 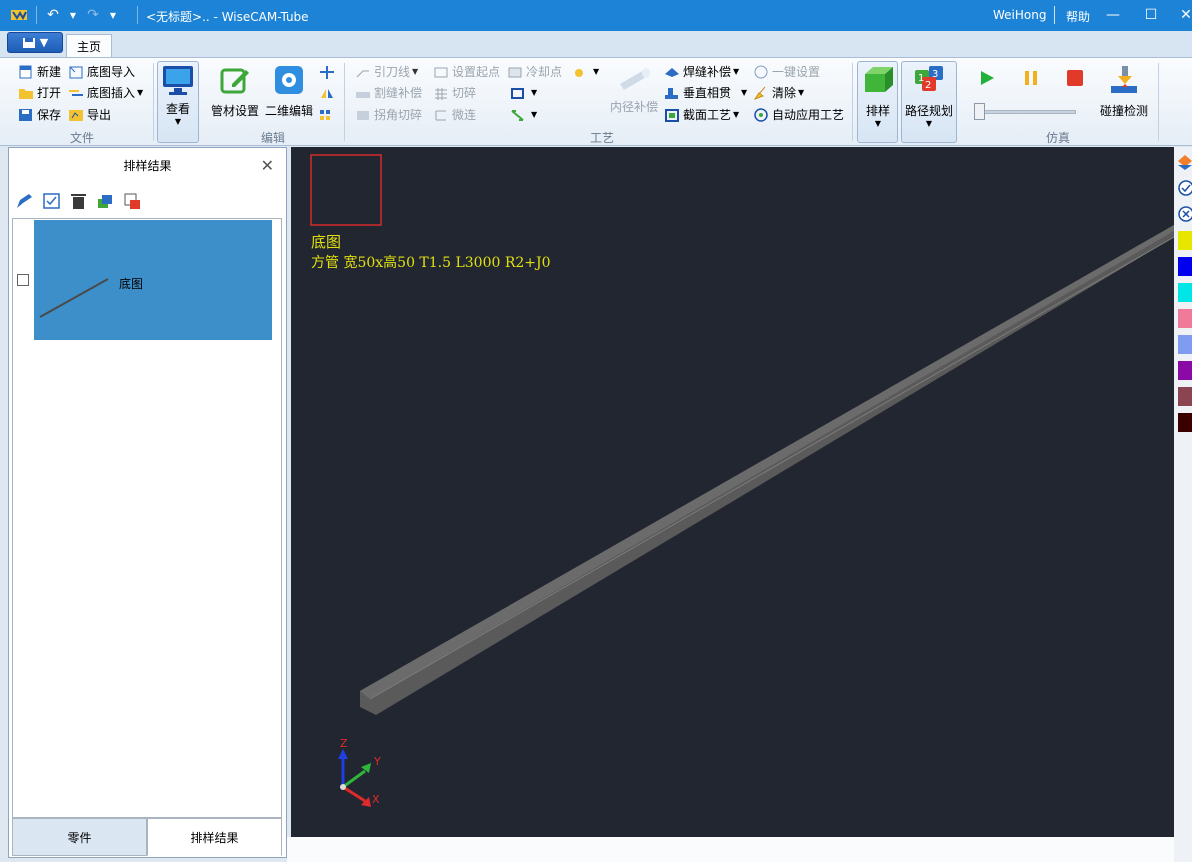 What do you see at coordinates (431, 263) in the screenshot?
I see `annotation-spec: 方管 宽50x高50 T1.5 L3000 R2+J0` at bounding box center [431, 263].